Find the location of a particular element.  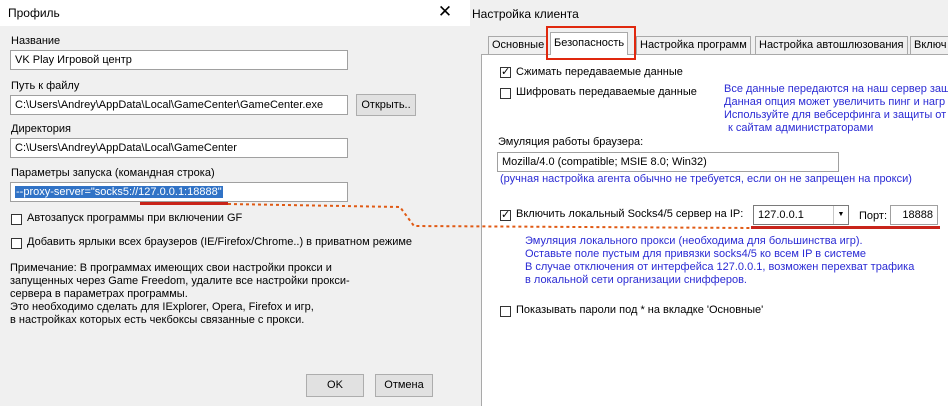

local-socks-checkbox is located at coordinates (505, 215).